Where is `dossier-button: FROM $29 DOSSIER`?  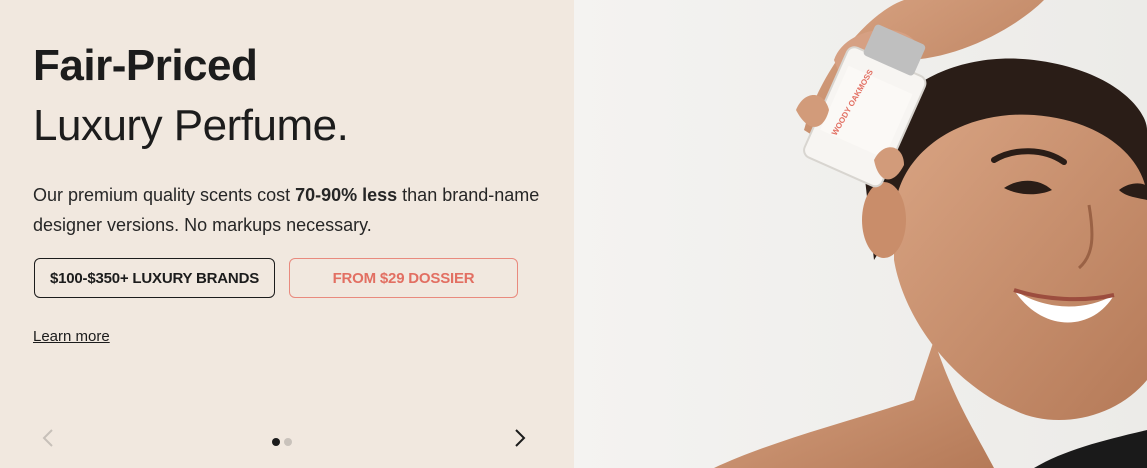 dossier-button: FROM $29 DOSSIER is located at coordinates (403, 278).